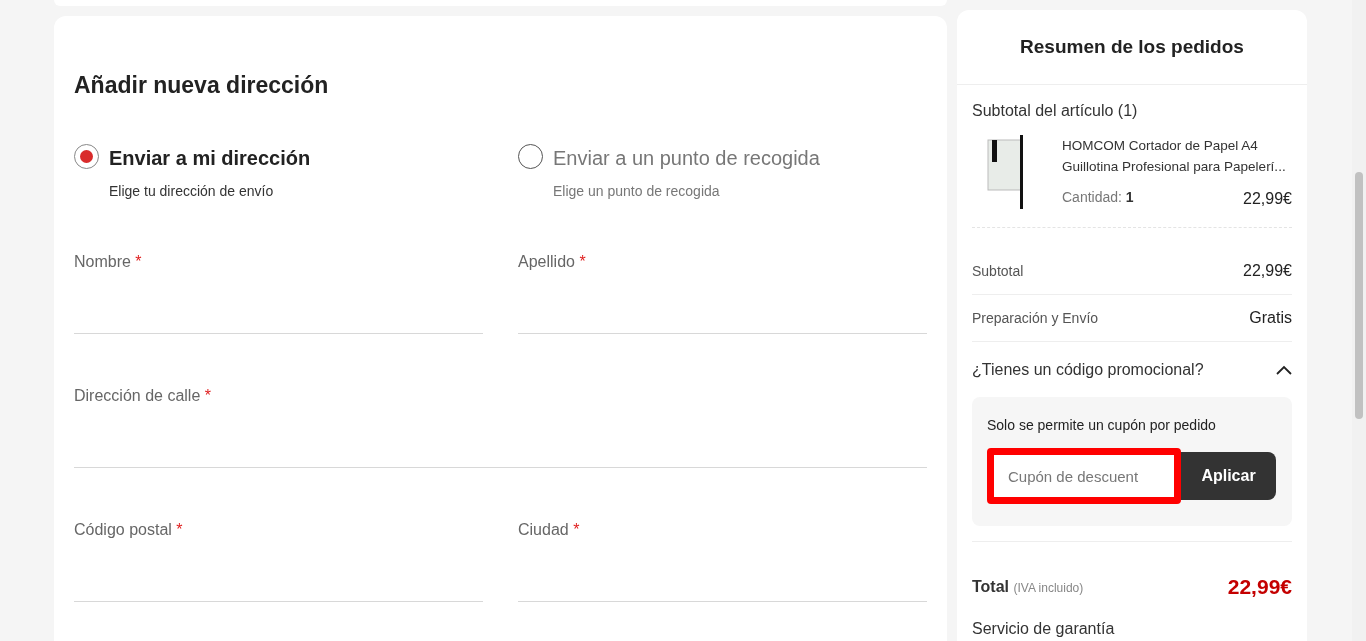  What do you see at coordinates (1259, 586) in the screenshot?
I see `total-value: 22,99€` at bounding box center [1259, 586].